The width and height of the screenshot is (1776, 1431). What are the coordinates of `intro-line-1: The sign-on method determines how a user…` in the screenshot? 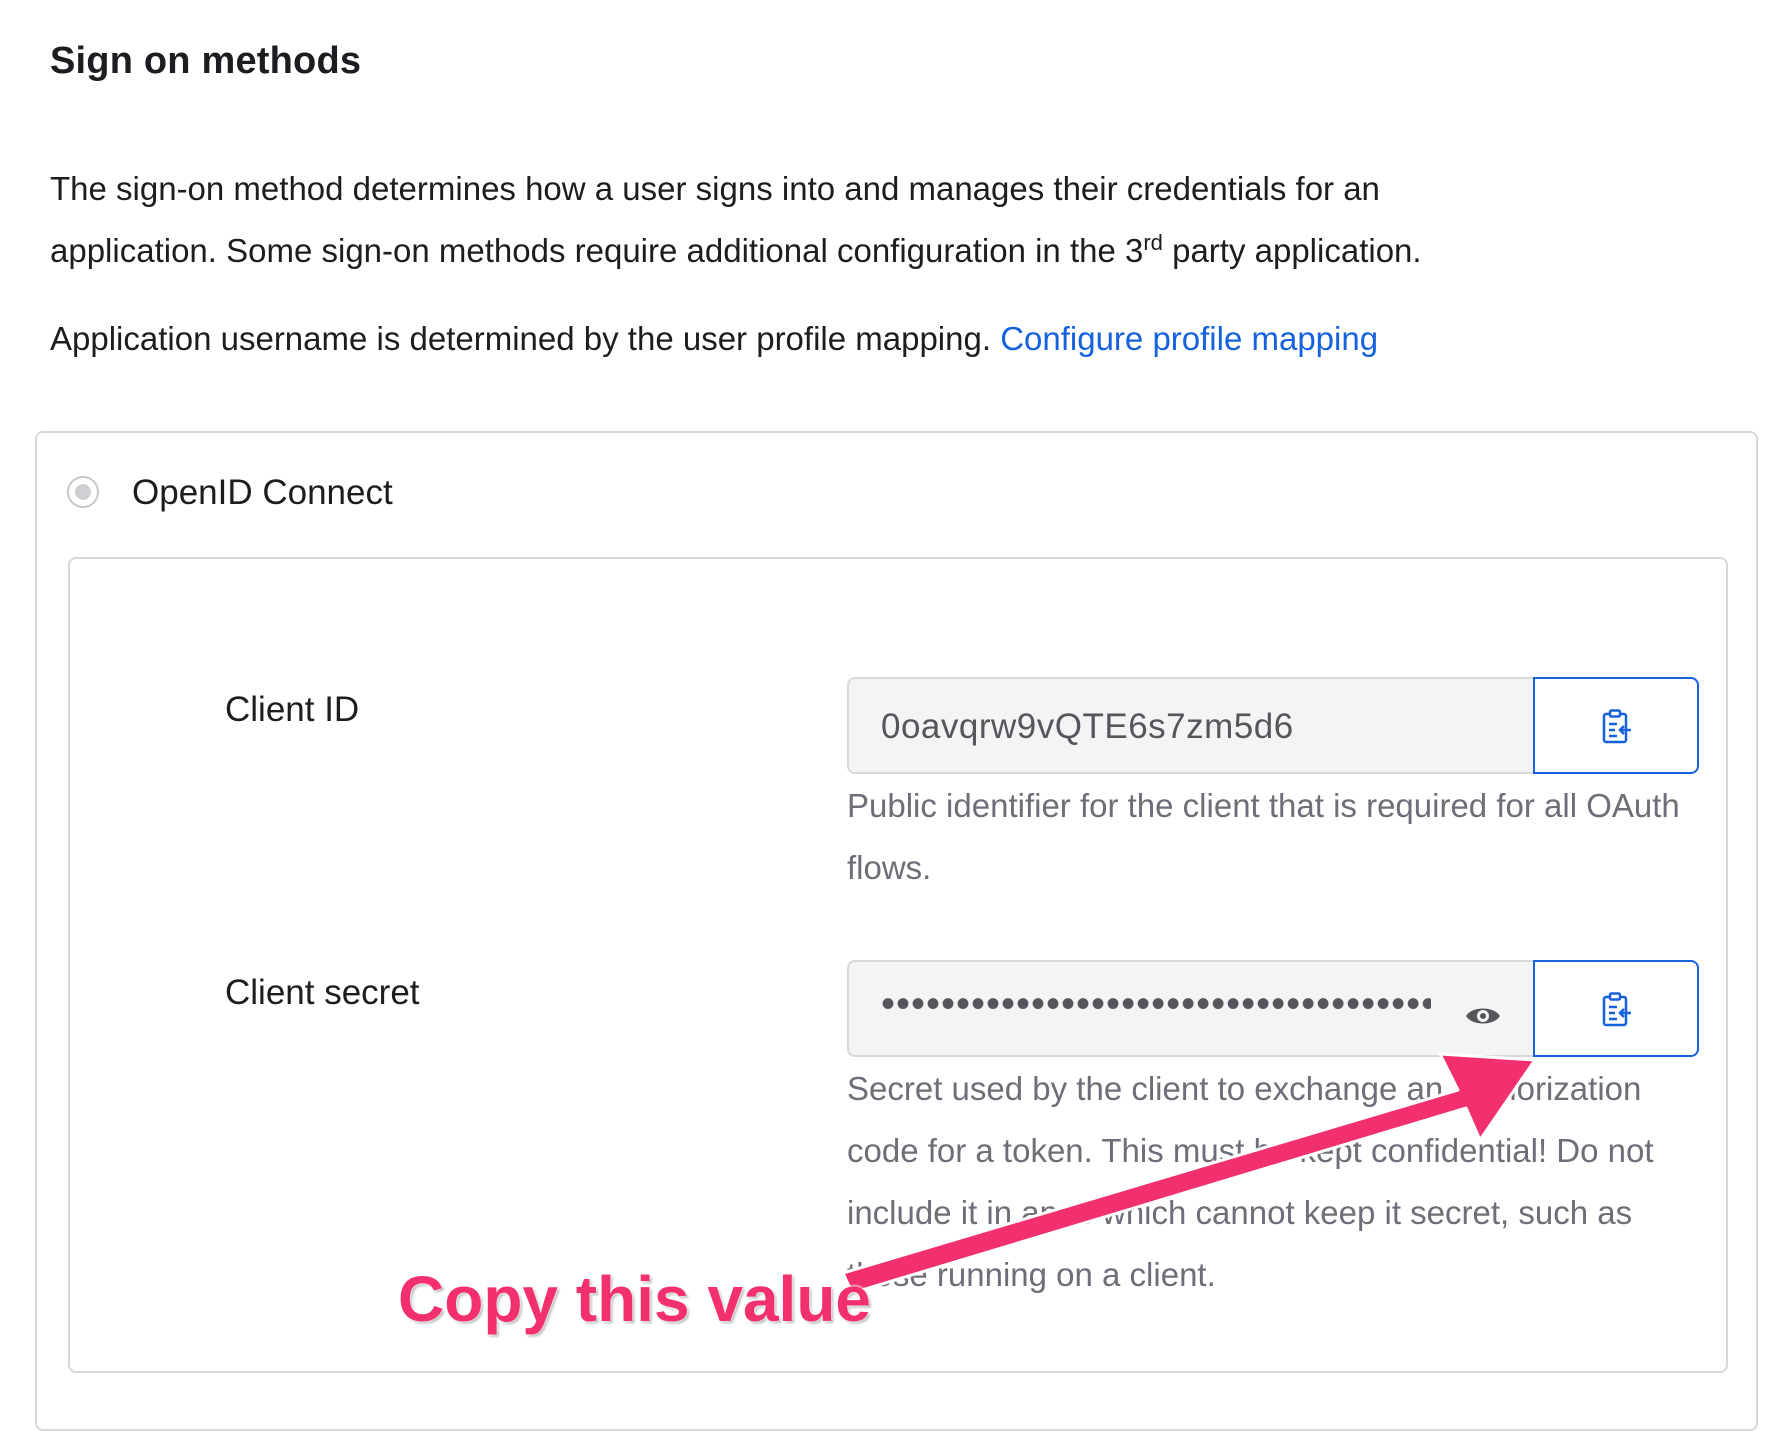 It's located at (715, 188).